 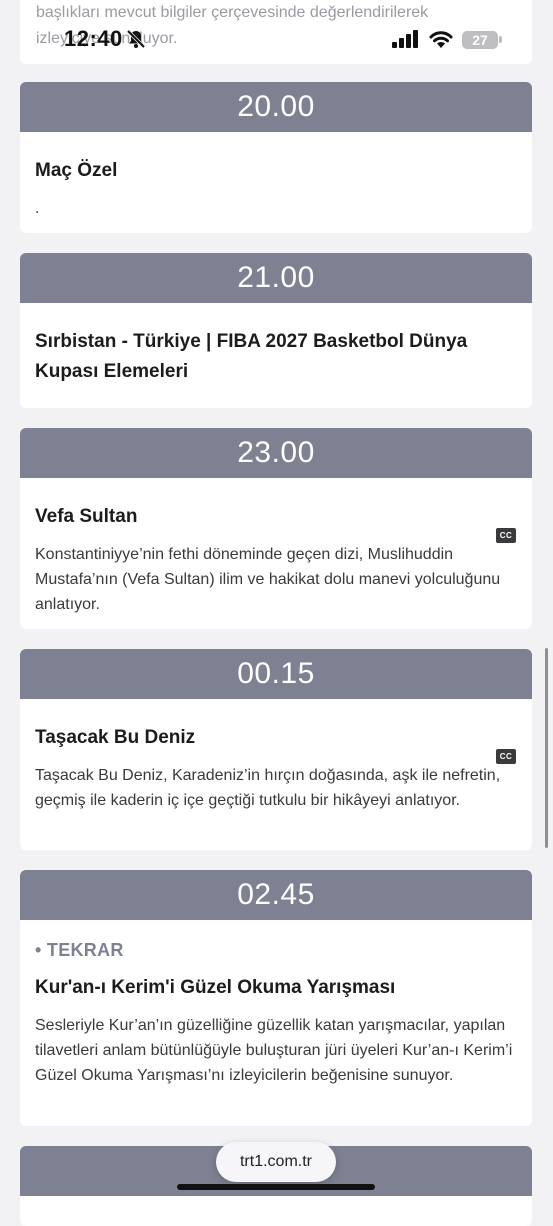 What do you see at coordinates (76, 170) in the screenshot?
I see `program-title: Maç Özel` at bounding box center [76, 170].